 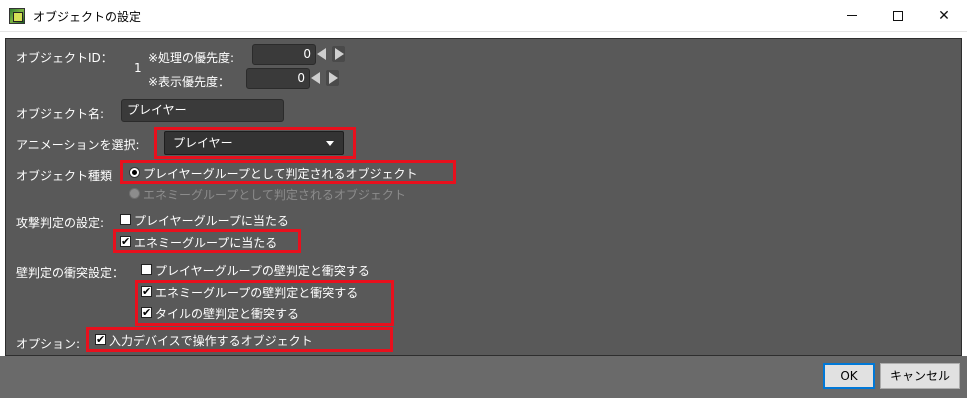 What do you see at coordinates (315, 78) in the screenshot?
I see `display-priority-decrement-icon` at bounding box center [315, 78].